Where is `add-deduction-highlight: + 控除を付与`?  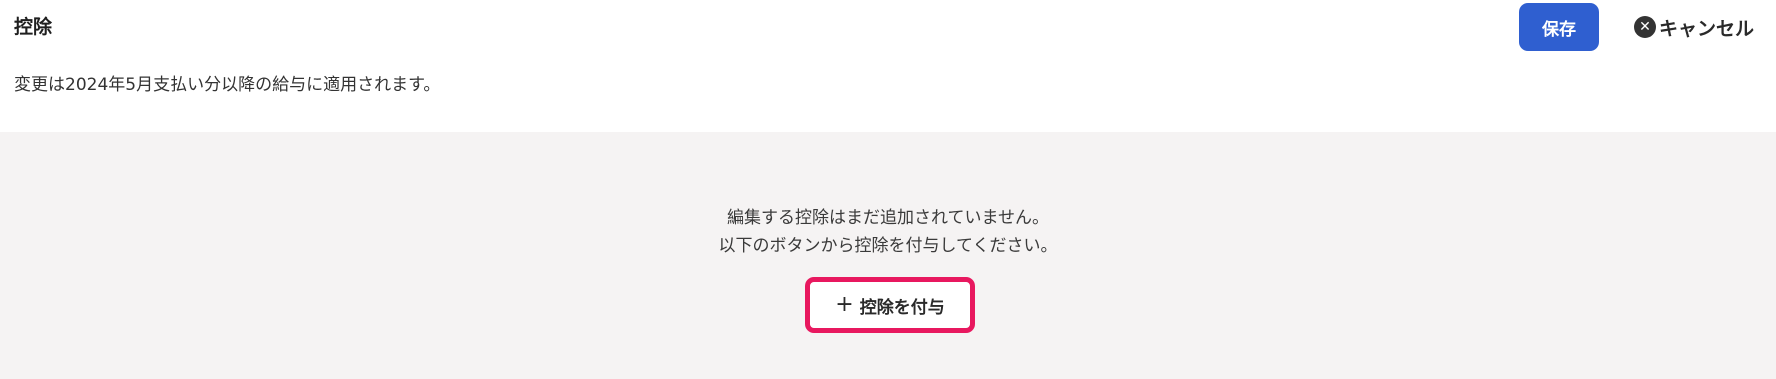 add-deduction-highlight: + 控除を付与 is located at coordinates (890, 305).